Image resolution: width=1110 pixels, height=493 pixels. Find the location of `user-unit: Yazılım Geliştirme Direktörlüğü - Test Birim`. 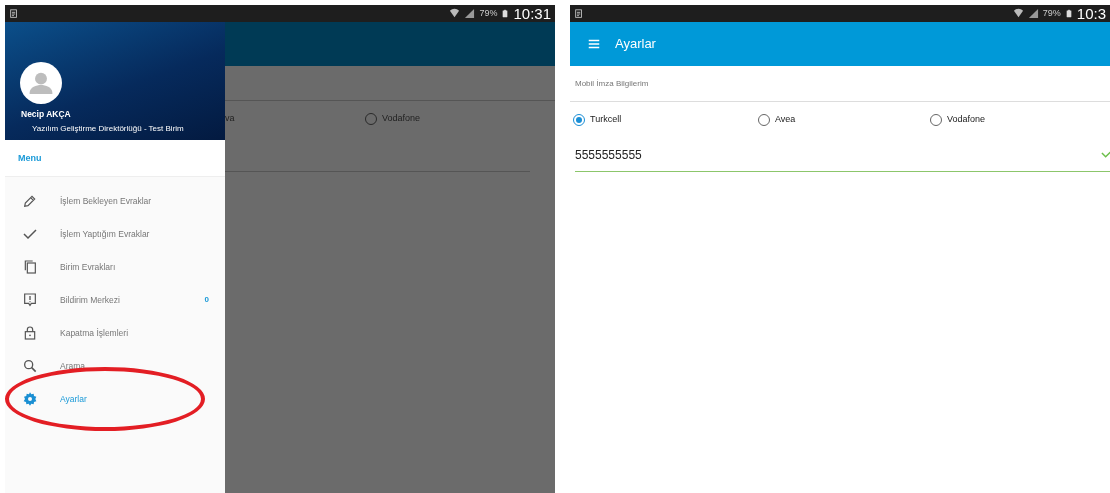

user-unit: Yazılım Geliştirme Direktörlüğü - Test Birim is located at coordinates (108, 129).